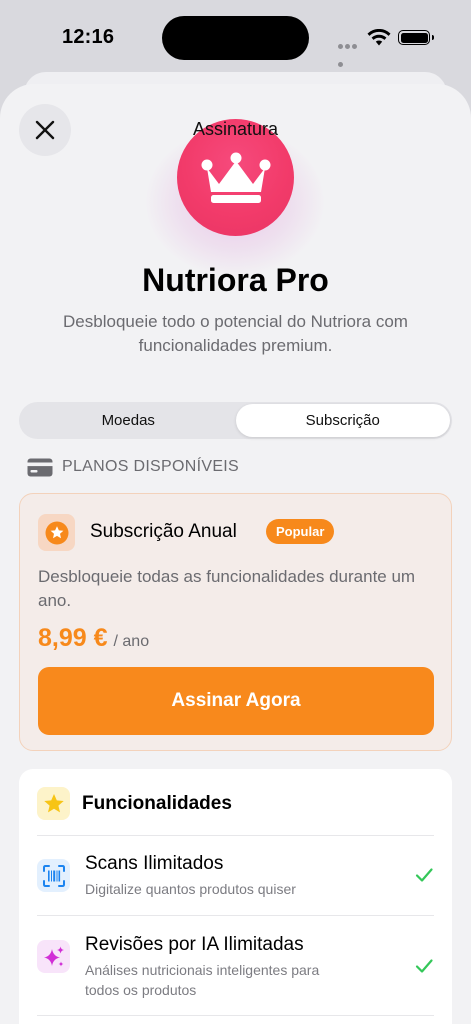 This screenshot has height=1024, width=471. What do you see at coordinates (235, 280) in the screenshot?
I see `app-name: Nutriora Pro` at bounding box center [235, 280].